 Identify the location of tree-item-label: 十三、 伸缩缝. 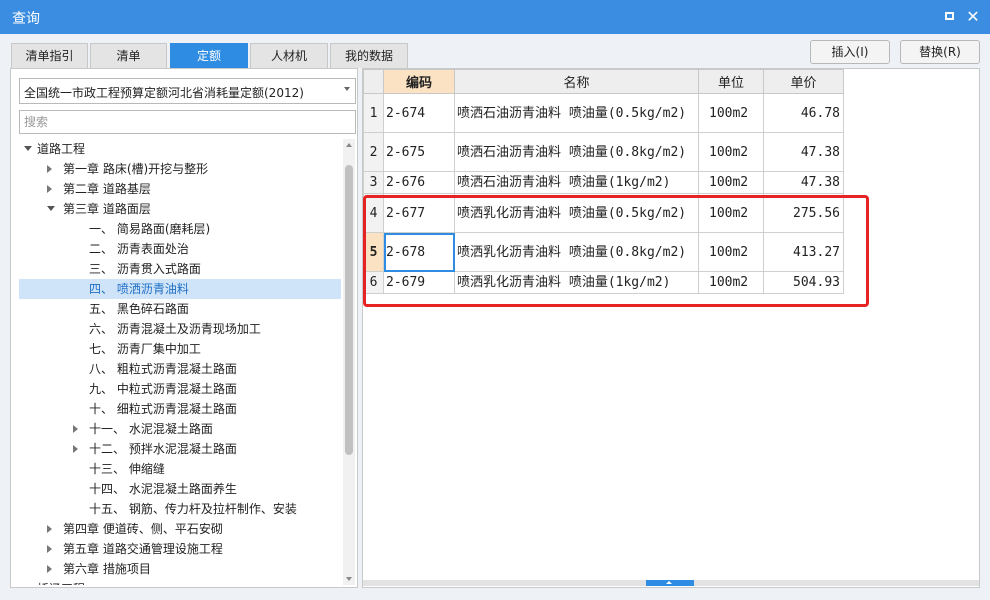
(127, 469).